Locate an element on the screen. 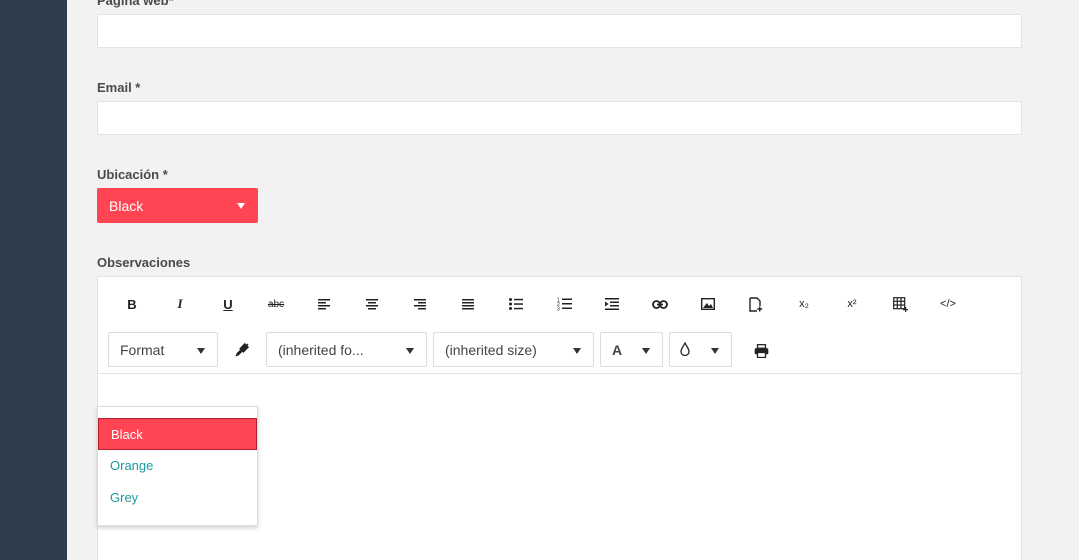  indent-icon is located at coordinates (612, 304).